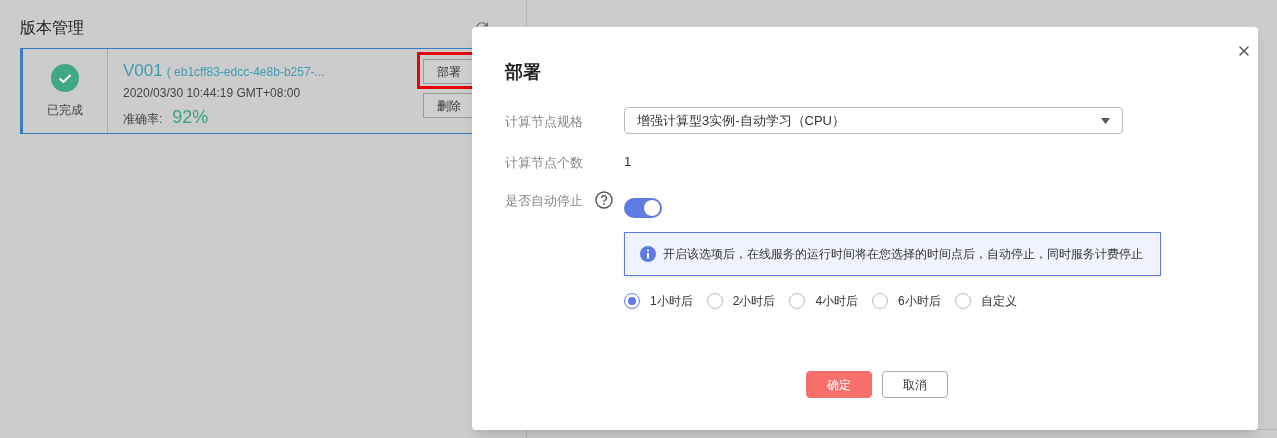 Image resolution: width=1277 pixels, height=438 pixels. Describe the element at coordinates (52, 28) in the screenshot. I see `panel-title: 版本管理` at that location.